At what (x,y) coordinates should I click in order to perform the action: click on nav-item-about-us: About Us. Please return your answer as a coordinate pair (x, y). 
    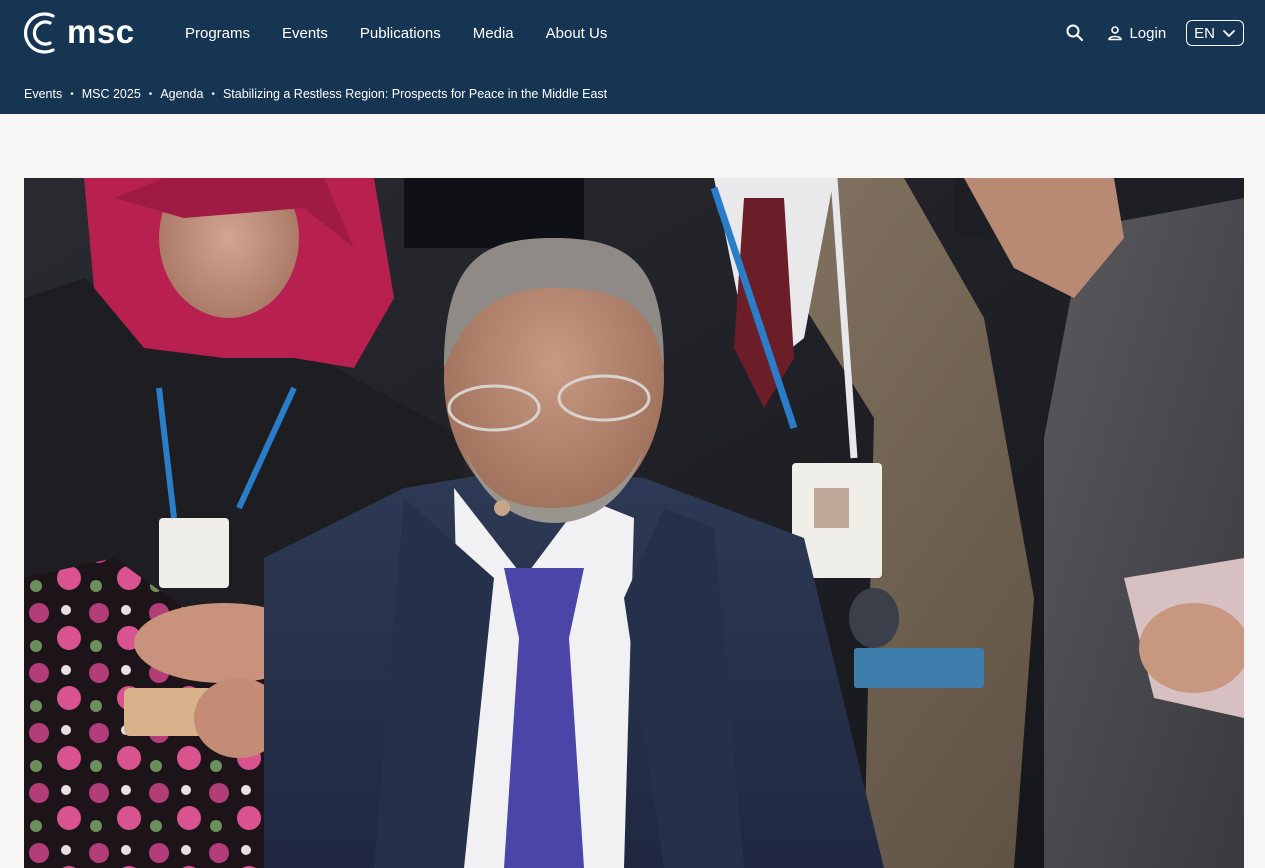
    Looking at the image, I should click on (577, 33).